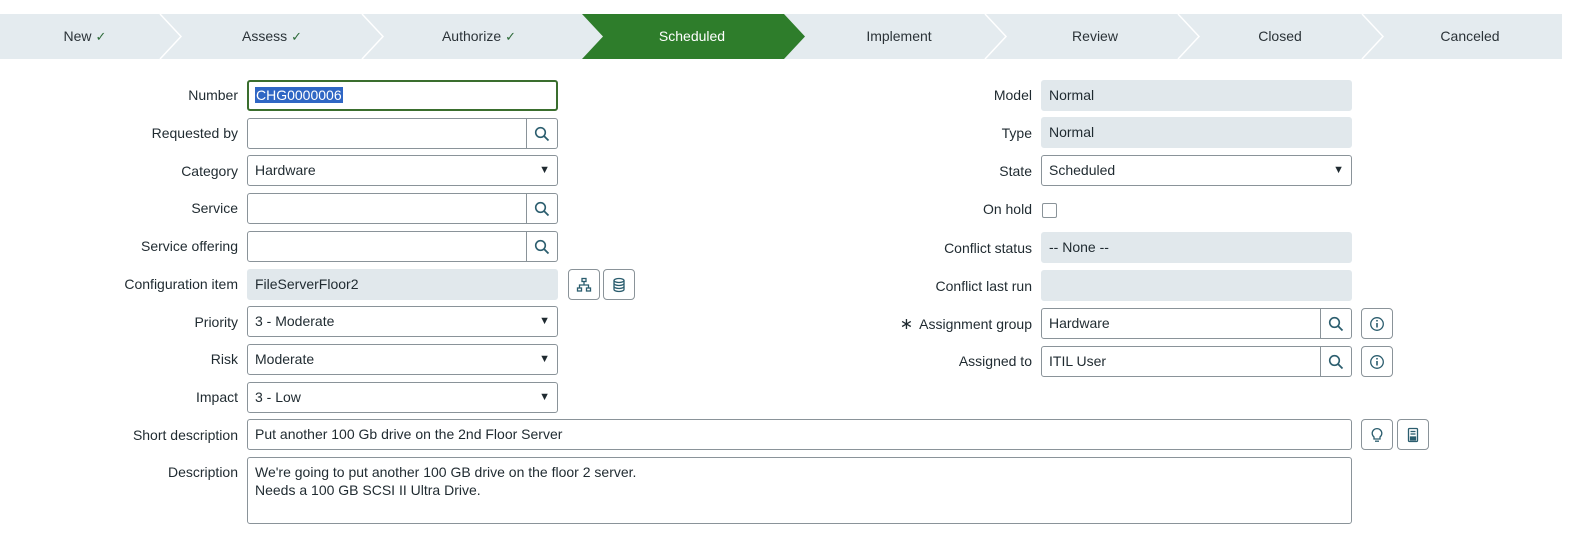 The height and width of the screenshot is (540, 1580). Describe the element at coordinates (402, 397) in the screenshot. I see `impact-select: 3 - Low ▼` at that location.